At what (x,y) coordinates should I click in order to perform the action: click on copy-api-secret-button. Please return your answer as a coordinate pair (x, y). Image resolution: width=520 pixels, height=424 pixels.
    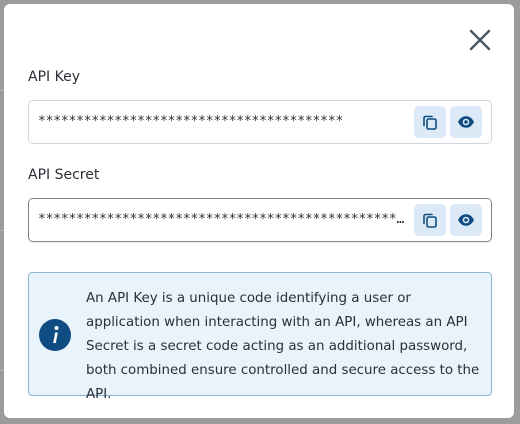
    Looking at the image, I should click on (430, 220).